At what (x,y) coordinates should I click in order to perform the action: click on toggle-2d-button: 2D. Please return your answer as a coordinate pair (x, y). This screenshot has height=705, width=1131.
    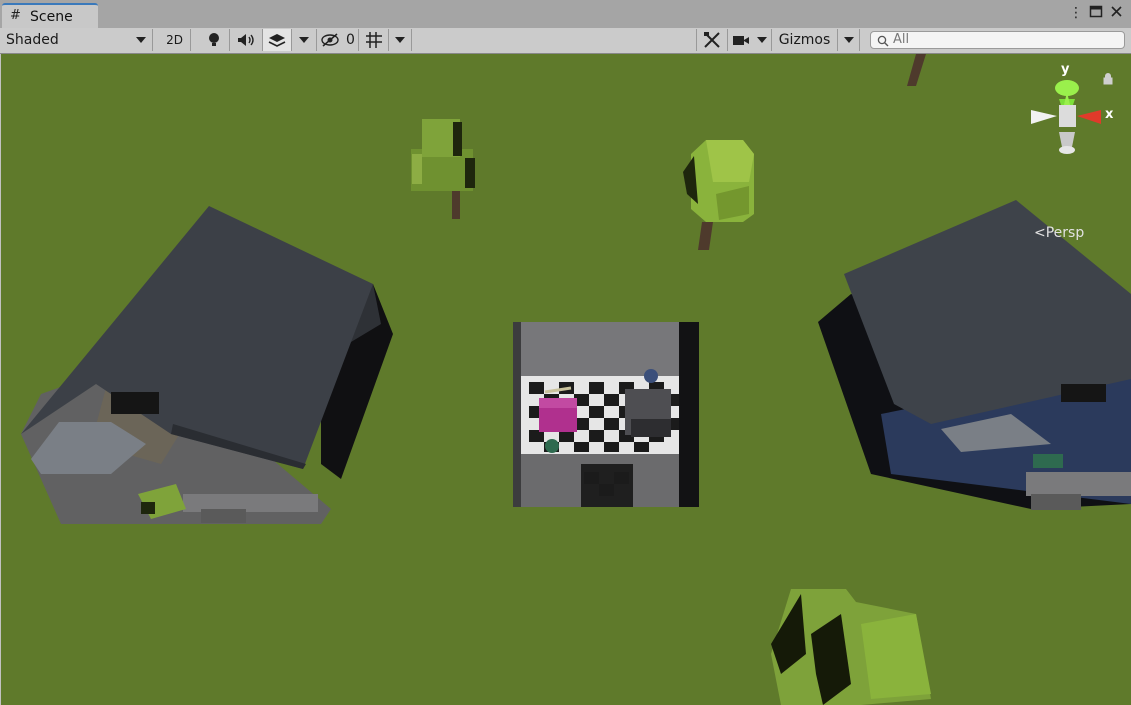
    Looking at the image, I should click on (175, 40).